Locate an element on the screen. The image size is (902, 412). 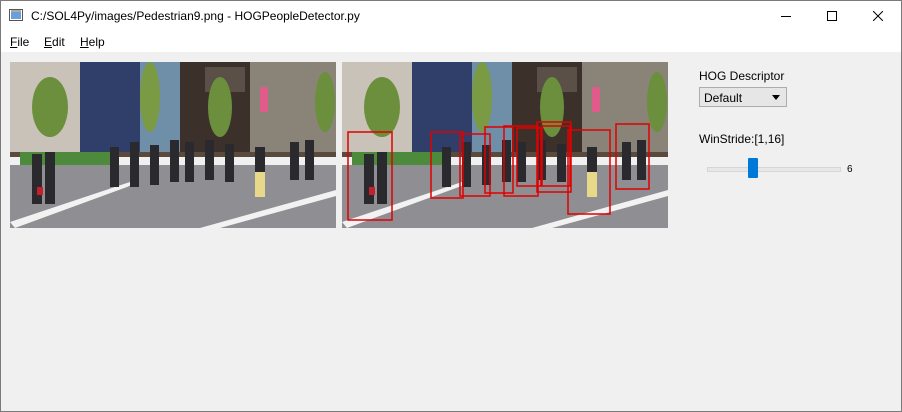
close-icon is located at coordinates (878, 16).